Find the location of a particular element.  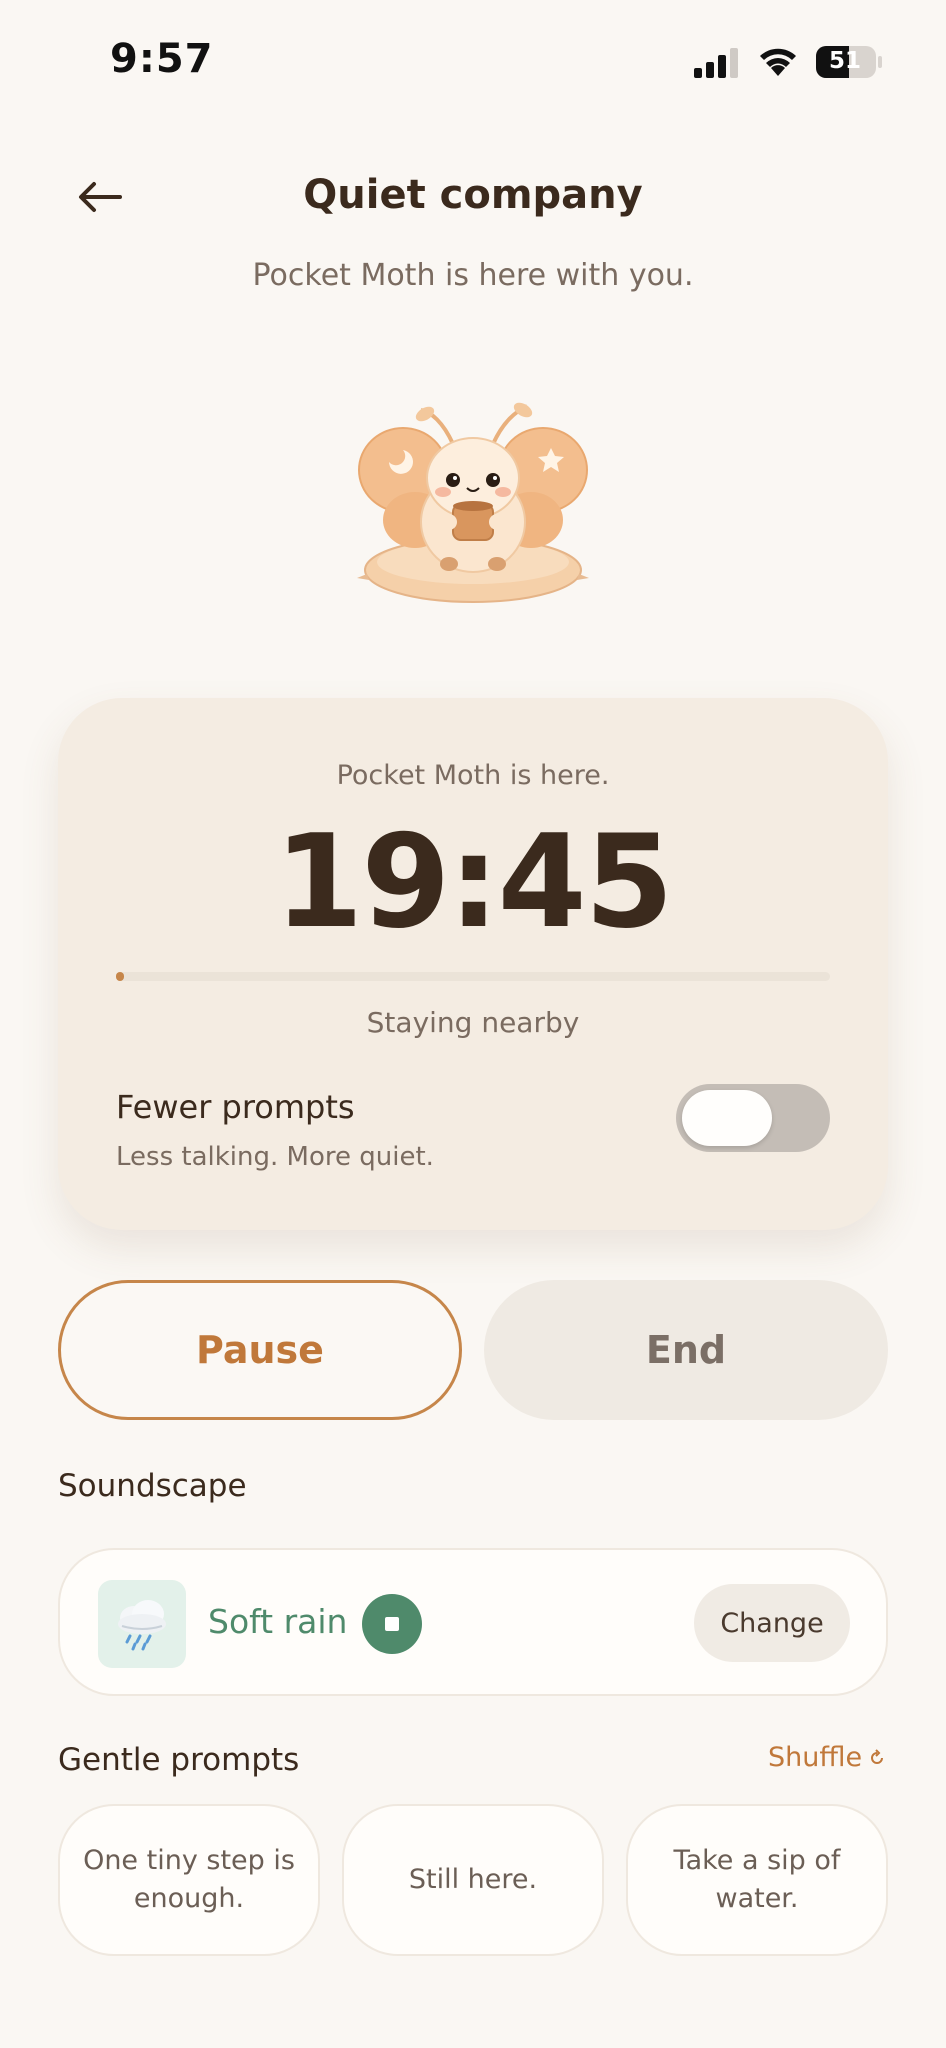

stop-sound-button is located at coordinates (392, 1624).